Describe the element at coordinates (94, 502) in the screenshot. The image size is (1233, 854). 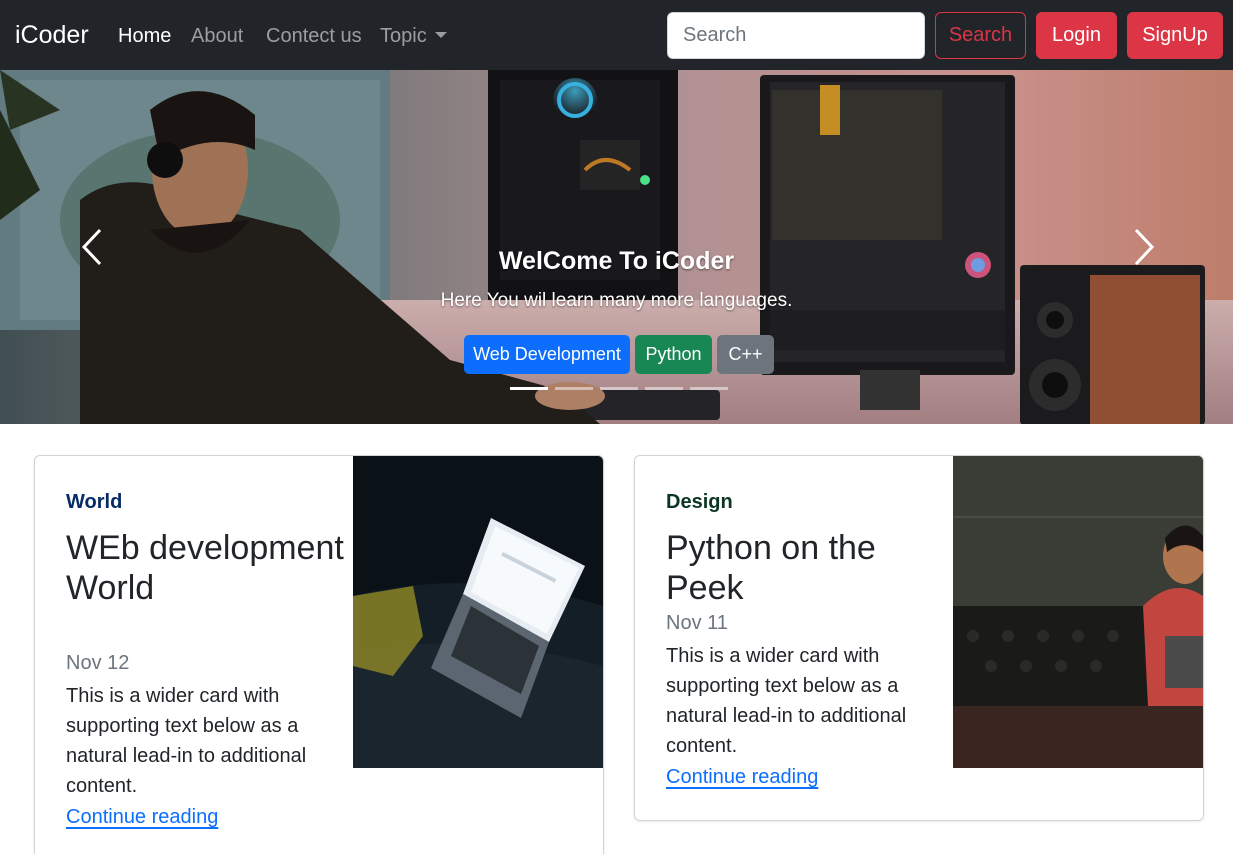
I see `card-category: World` at that location.